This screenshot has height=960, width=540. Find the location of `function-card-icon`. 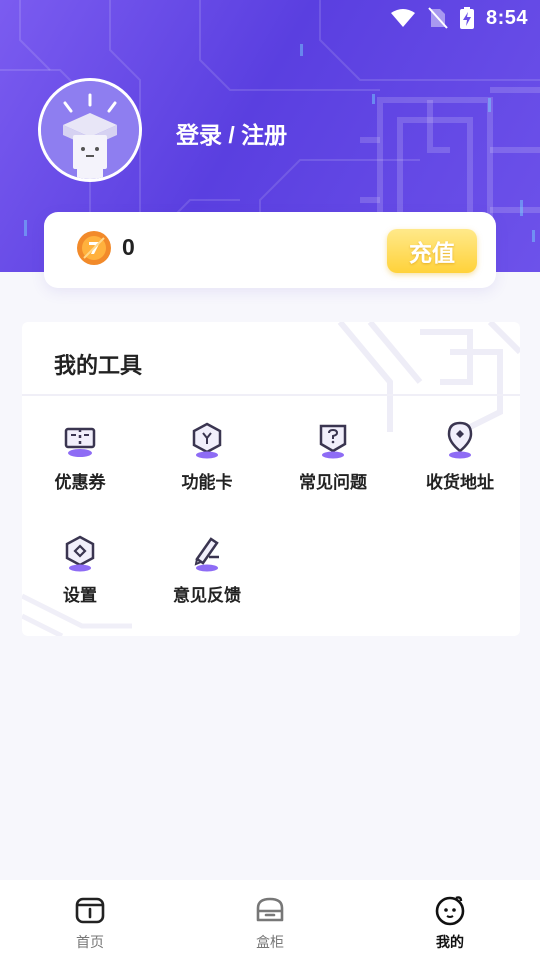

function-card-icon is located at coordinates (207, 440).